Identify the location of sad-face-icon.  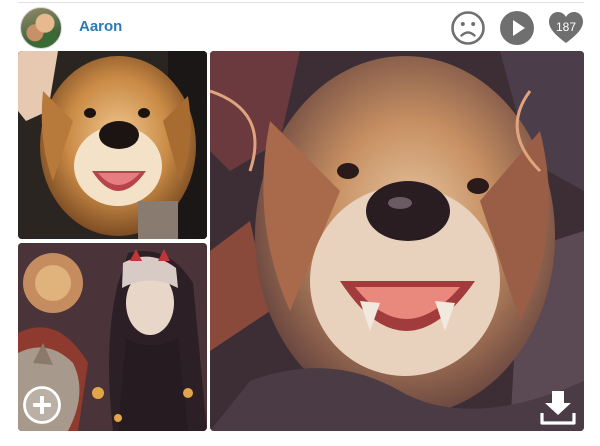
(468, 28).